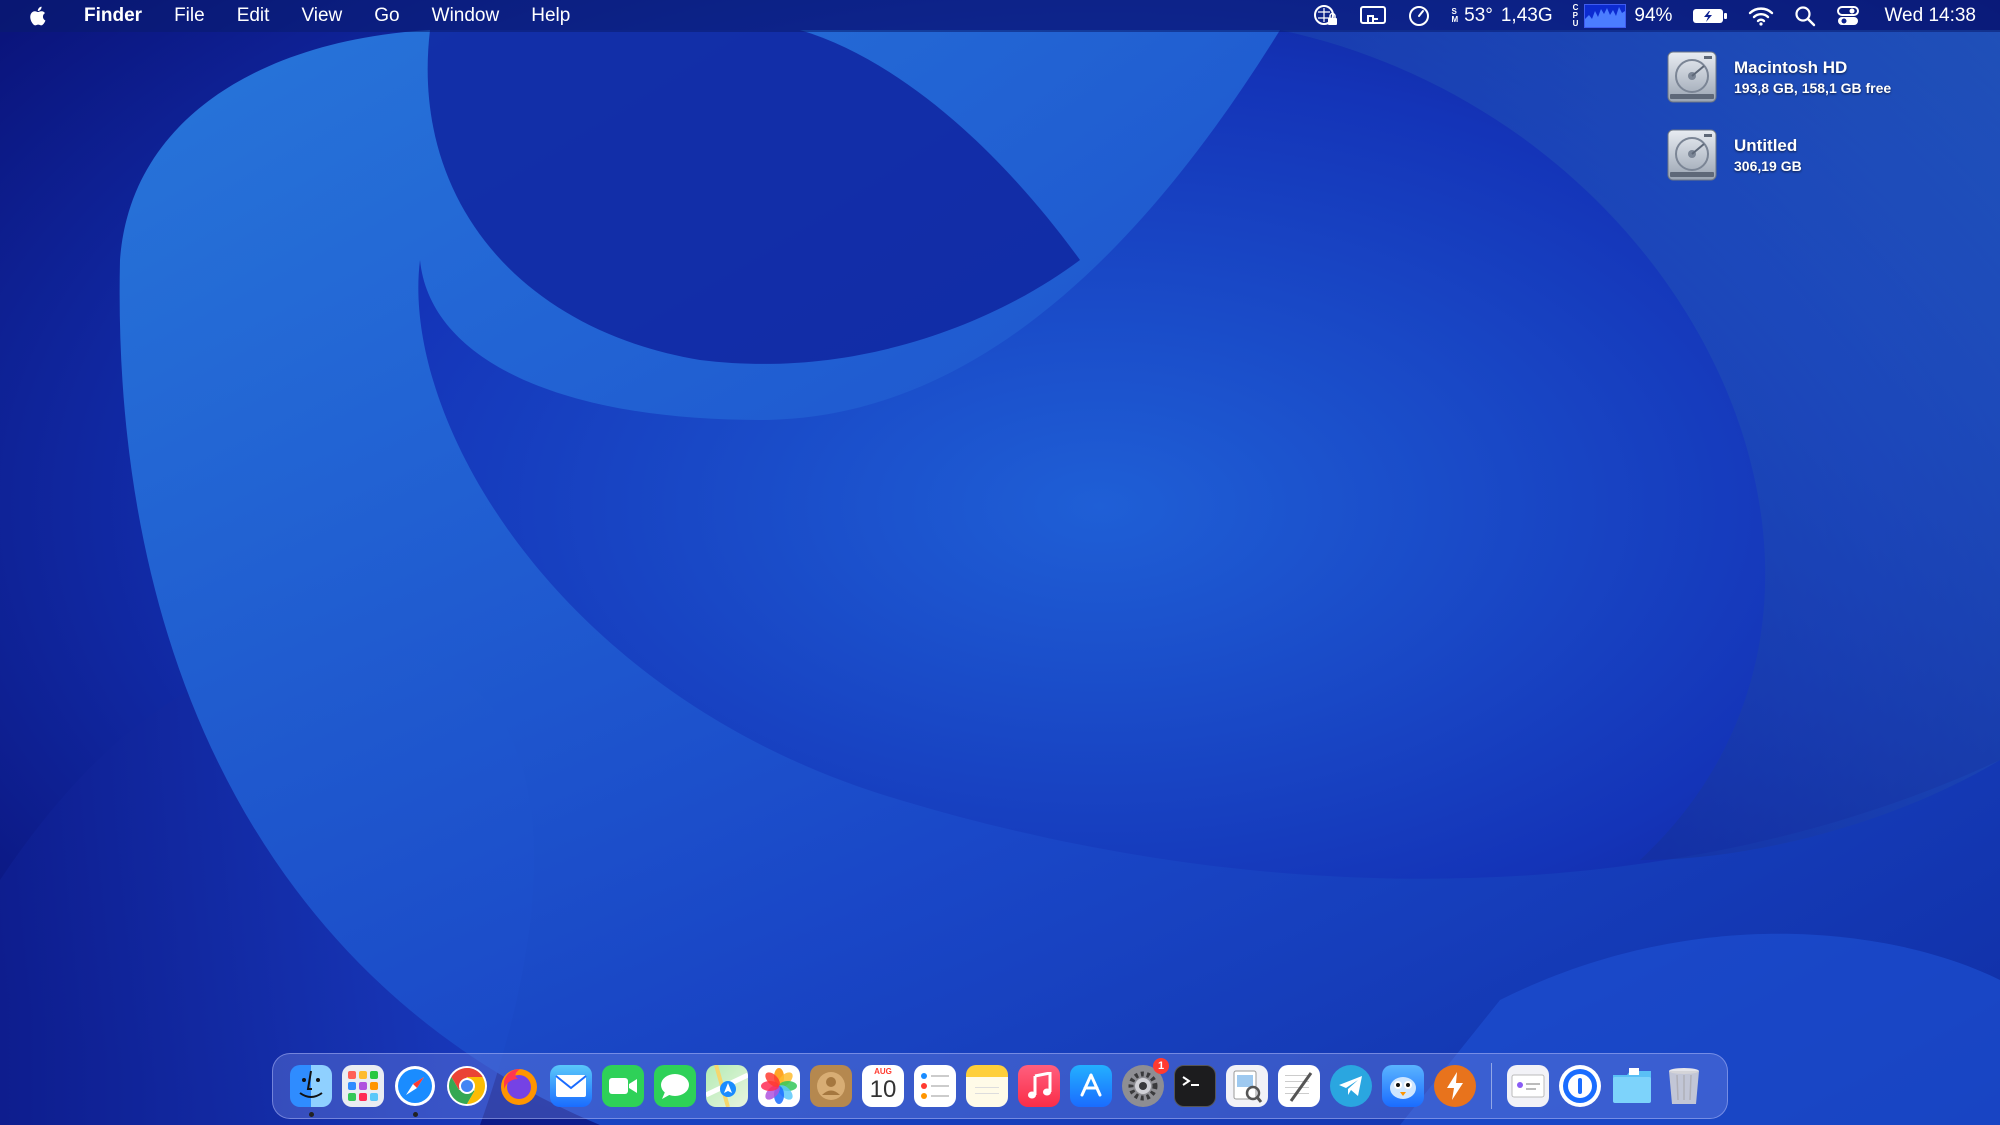  I want to click on dock-chrome, so click(467, 1086).